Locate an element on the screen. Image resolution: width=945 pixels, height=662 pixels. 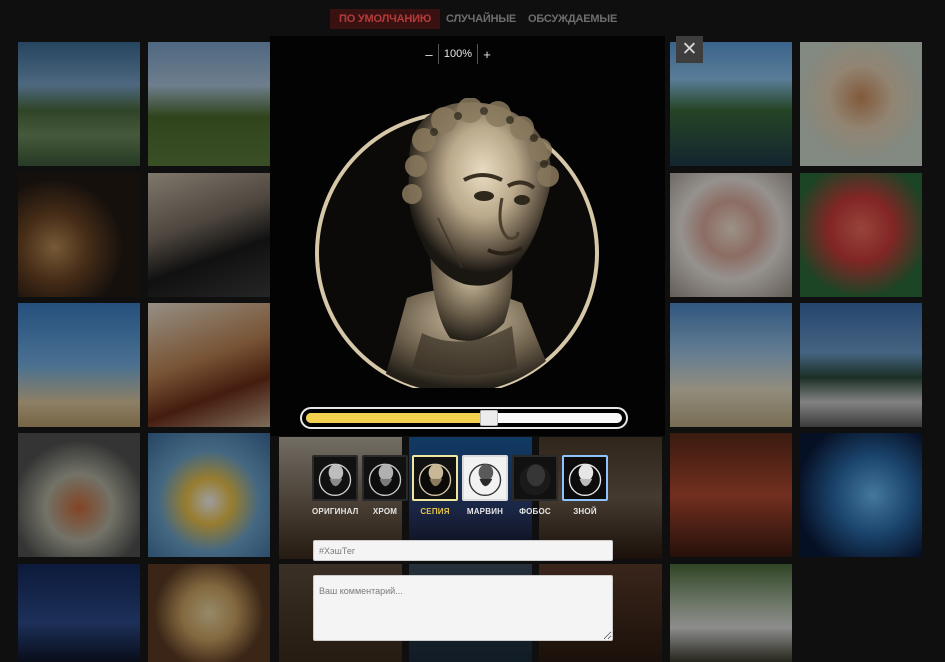
slider-fill is located at coordinates (397, 418).